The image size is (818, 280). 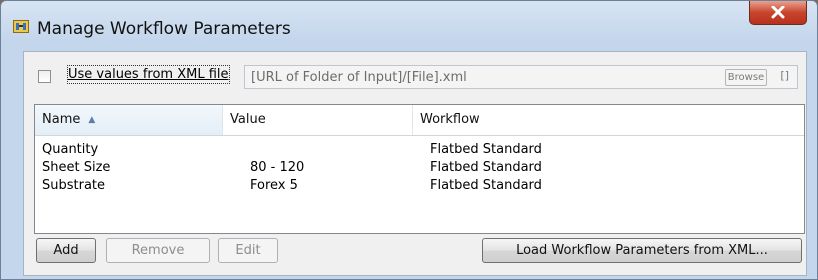 What do you see at coordinates (419, 186) in the screenshot?
I see `table-row: Substrate Forex 5 Flatbed Standard` at bounding box center [419, 186].